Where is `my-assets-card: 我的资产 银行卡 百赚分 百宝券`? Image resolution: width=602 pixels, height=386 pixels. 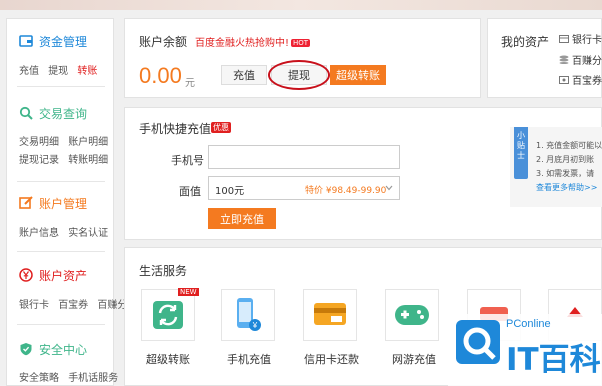
my-assets-card: 我的资产 银行卡 百赚分 百宝券 is located at coordinates (544, 58).